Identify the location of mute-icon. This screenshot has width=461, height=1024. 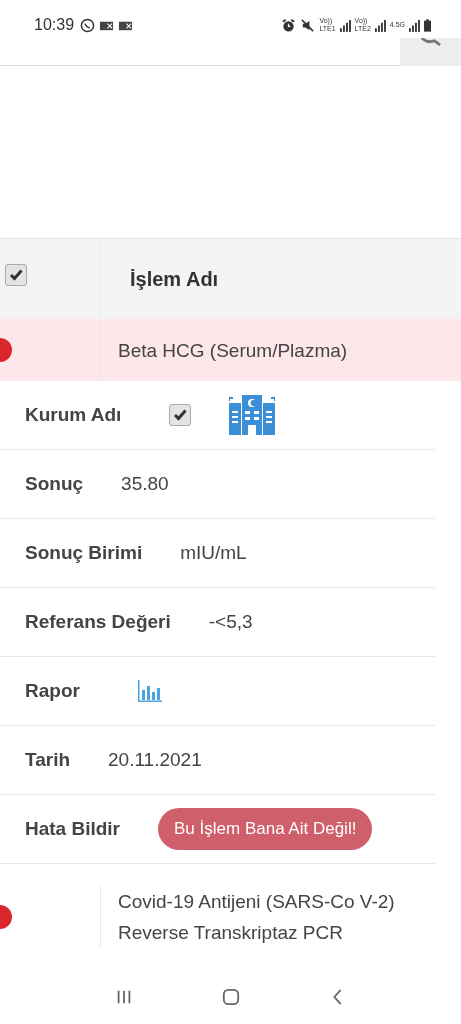
(308, 25).